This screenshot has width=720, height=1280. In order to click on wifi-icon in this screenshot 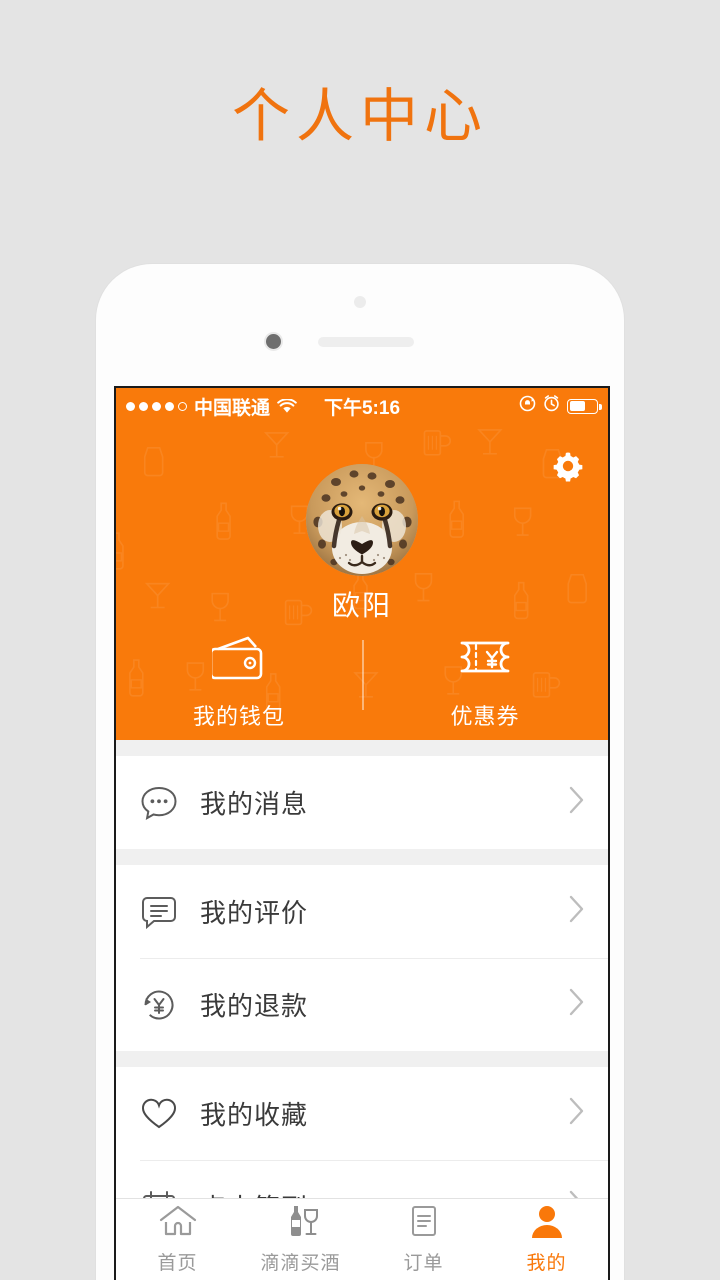, I will do `click(287, 406)`.